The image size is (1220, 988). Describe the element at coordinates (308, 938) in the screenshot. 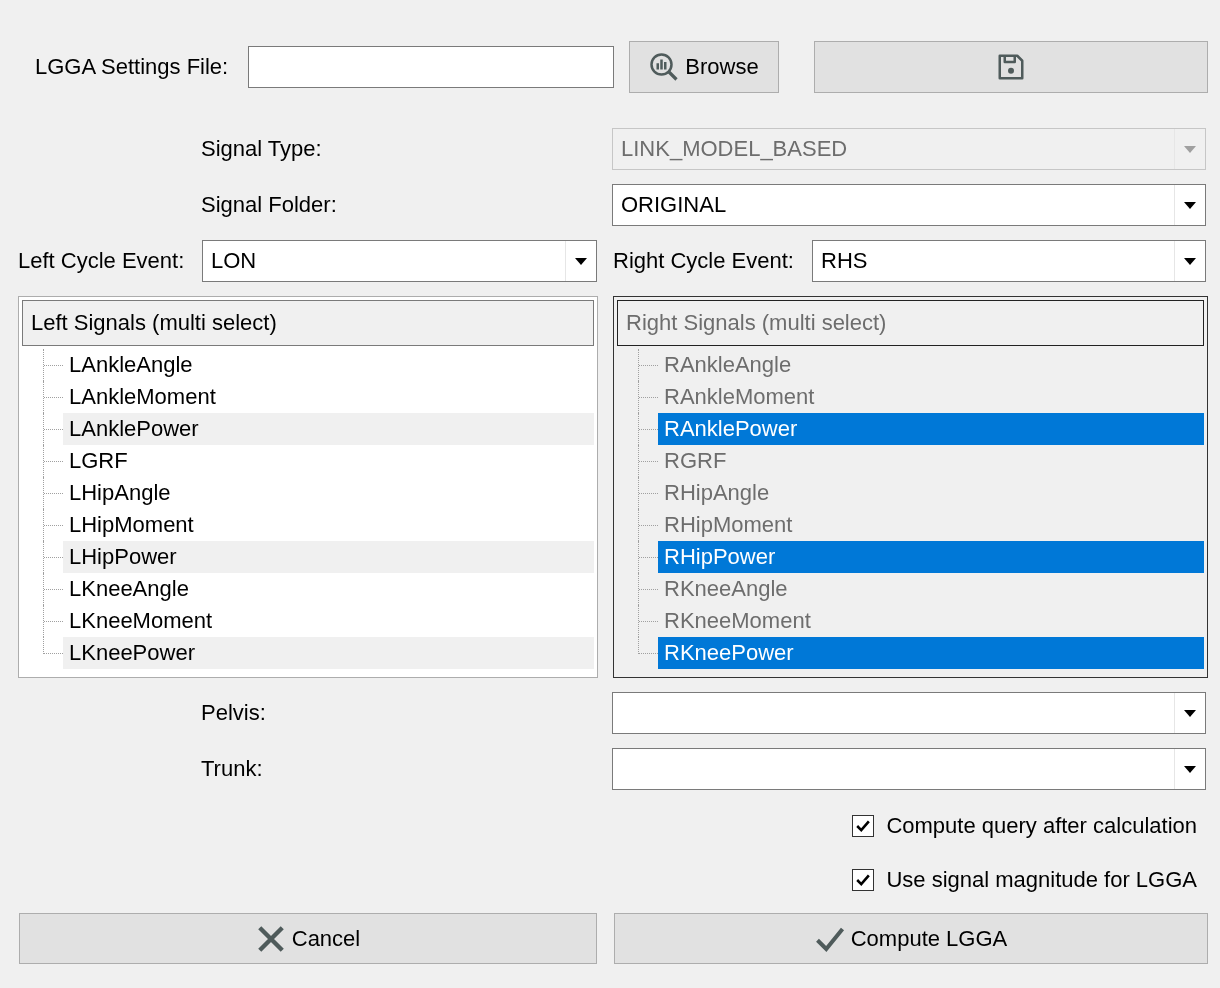

I see `cancel-button: Cancel` at that location.